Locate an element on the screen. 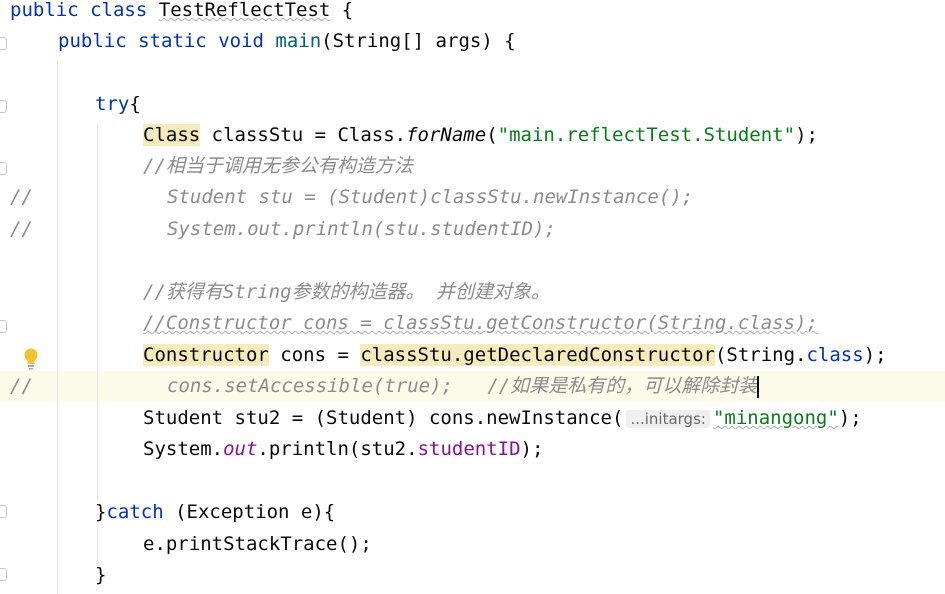 The width and height of the screenshot is (945, 594). lightbulb-icon is located at coordinates (31, 359).